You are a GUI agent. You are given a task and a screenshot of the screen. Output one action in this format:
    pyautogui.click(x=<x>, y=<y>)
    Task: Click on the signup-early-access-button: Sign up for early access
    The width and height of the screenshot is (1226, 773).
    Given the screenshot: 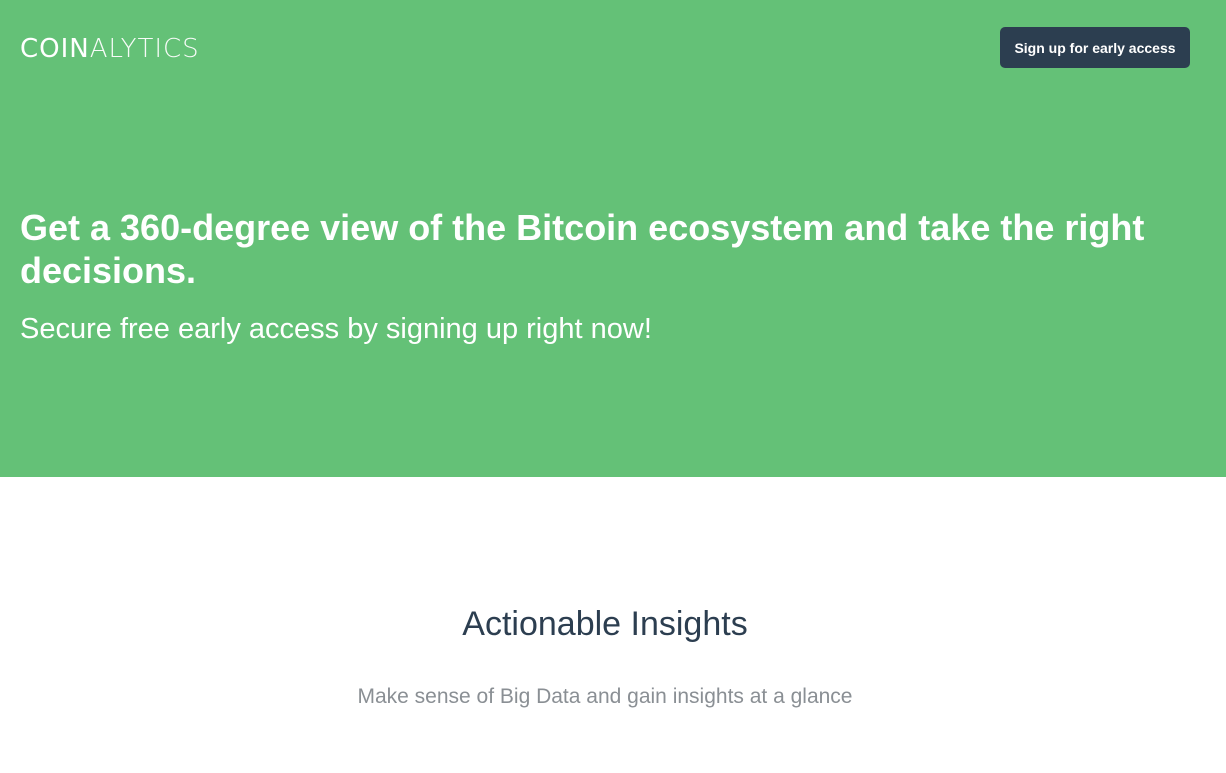 What is the action you would take?
    pyautogui.click(x=1095, y=47)
    